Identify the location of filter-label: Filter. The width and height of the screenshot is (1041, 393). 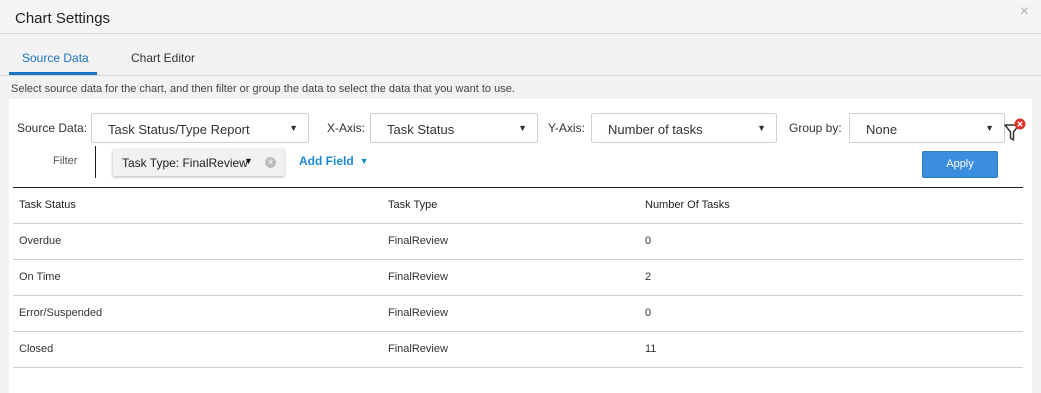
(65, 161).